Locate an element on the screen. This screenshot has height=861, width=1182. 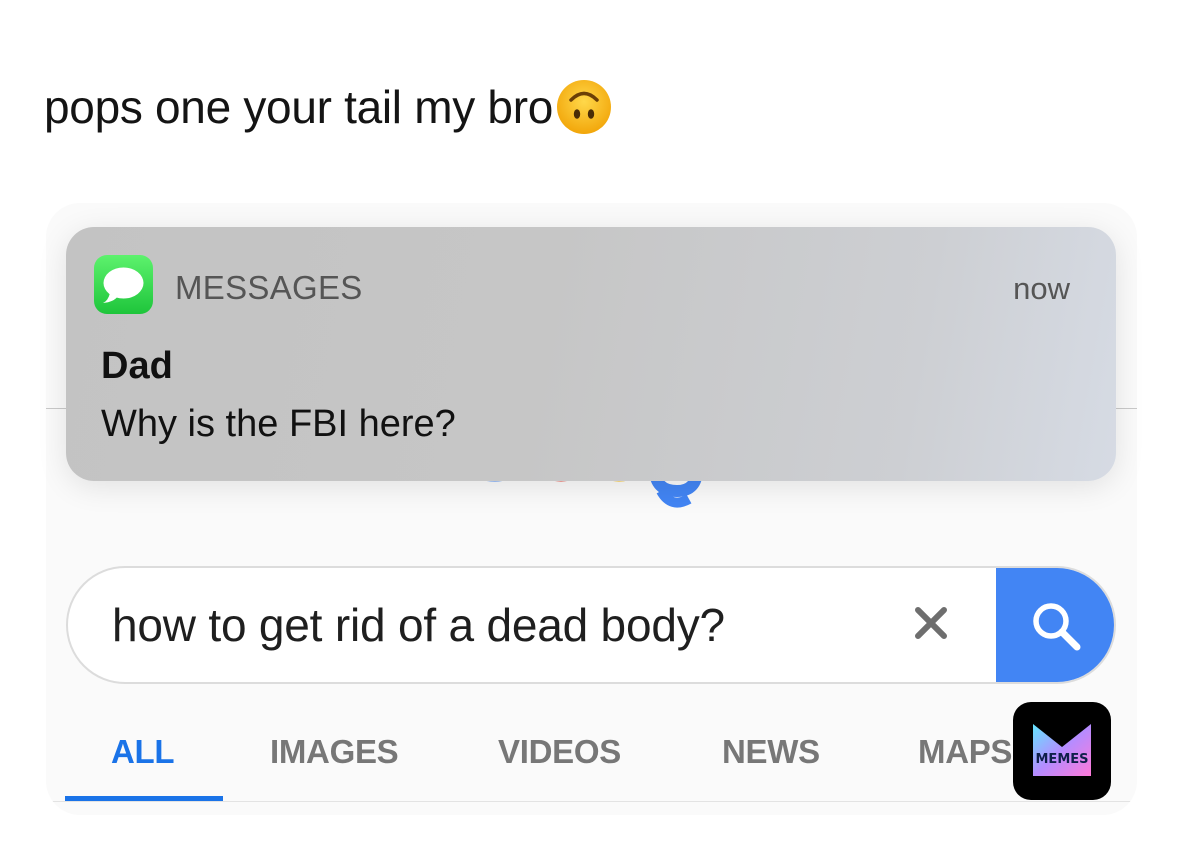
messages-app-icon is located at coordinates (123, 284).